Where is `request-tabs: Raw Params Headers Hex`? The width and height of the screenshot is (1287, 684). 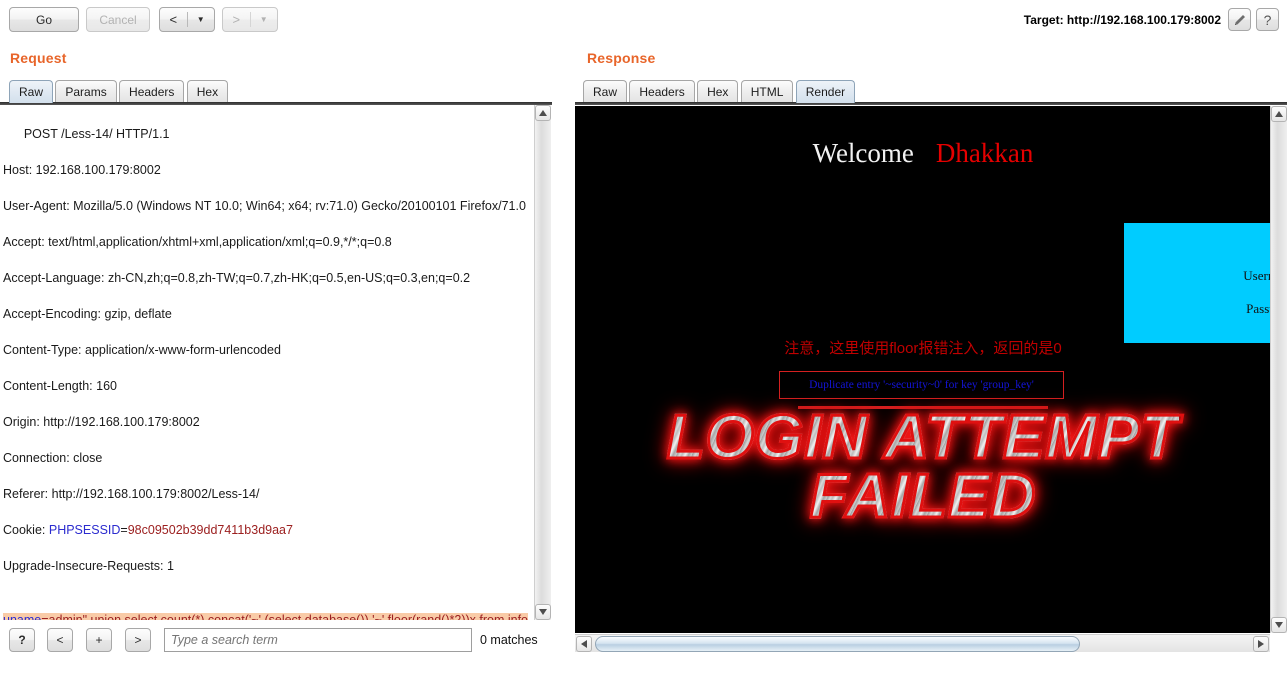
request-tabs: Raw Params Headers Hex is located at coordinates (119, 91).